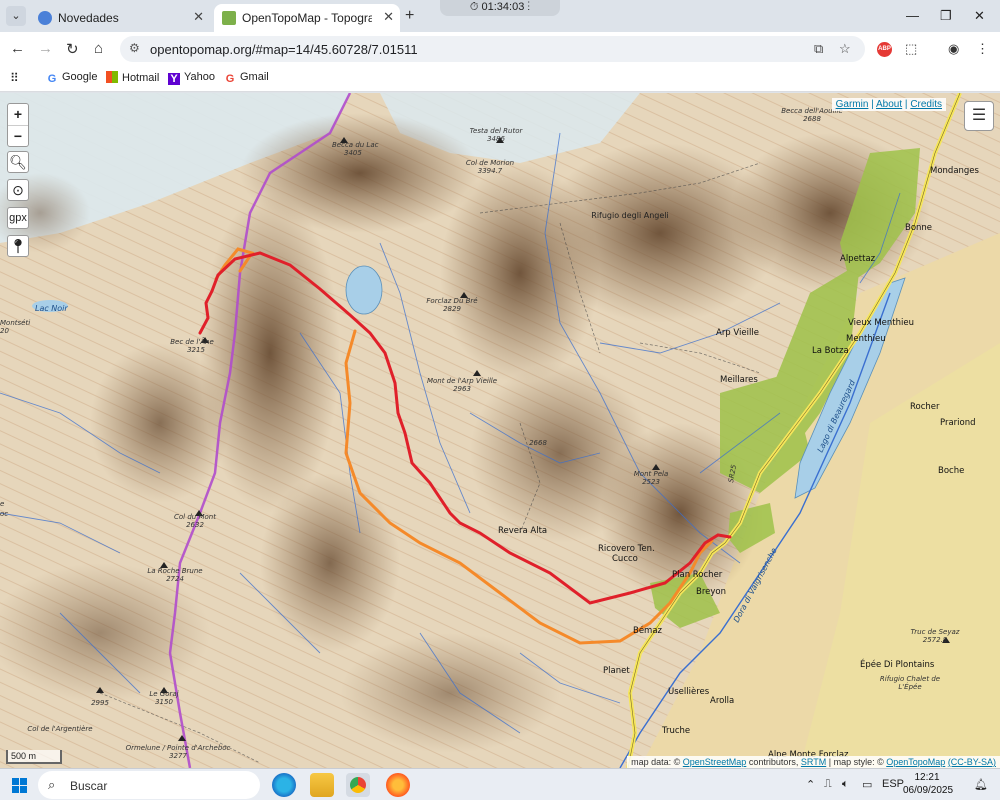  I want to click on file-explorer-icon, so click(322, 785).